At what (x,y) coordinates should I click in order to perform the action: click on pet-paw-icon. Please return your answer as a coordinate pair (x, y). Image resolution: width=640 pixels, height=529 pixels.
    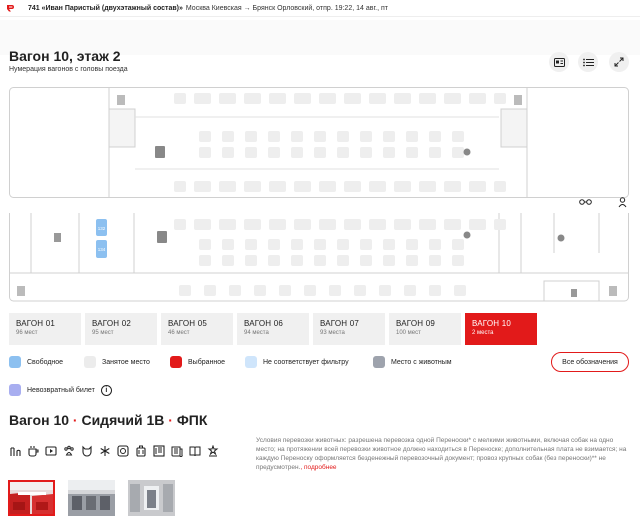
    Looking at the image, I should click on (68, 450).